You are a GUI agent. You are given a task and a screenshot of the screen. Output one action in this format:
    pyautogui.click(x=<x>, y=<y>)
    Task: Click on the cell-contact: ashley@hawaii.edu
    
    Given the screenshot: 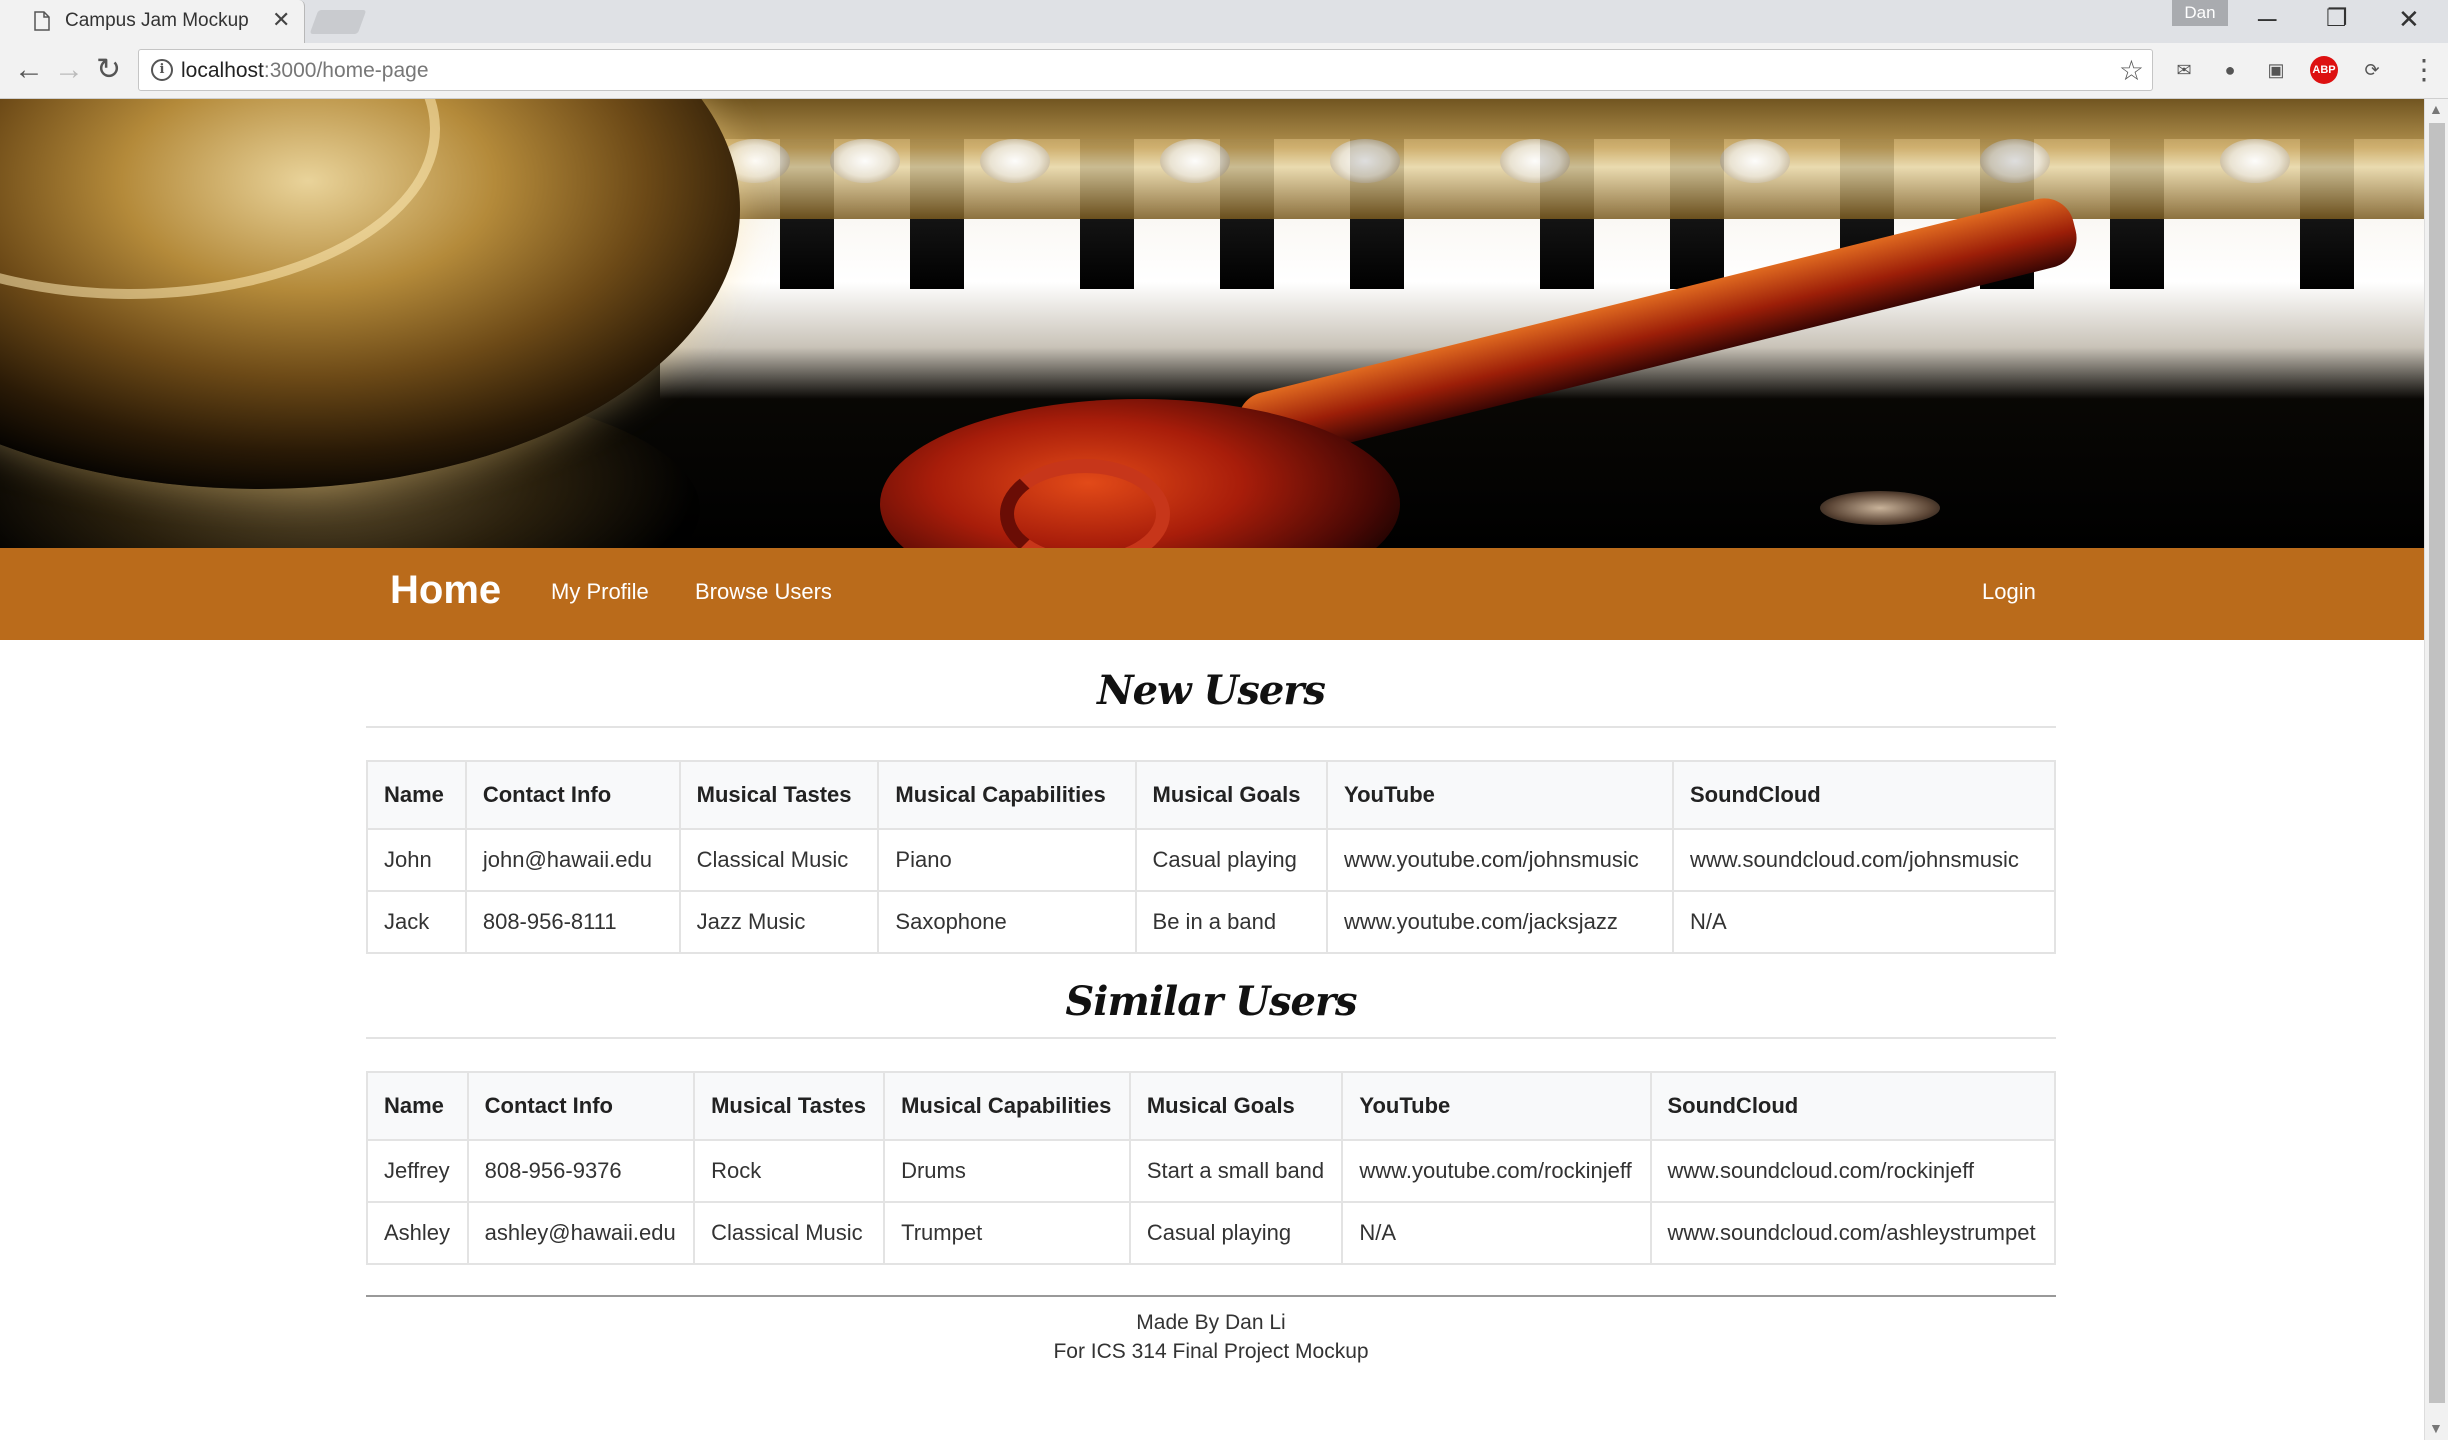 What is the action you would take?
    pyautogui.click(x=581, y=1233)
    